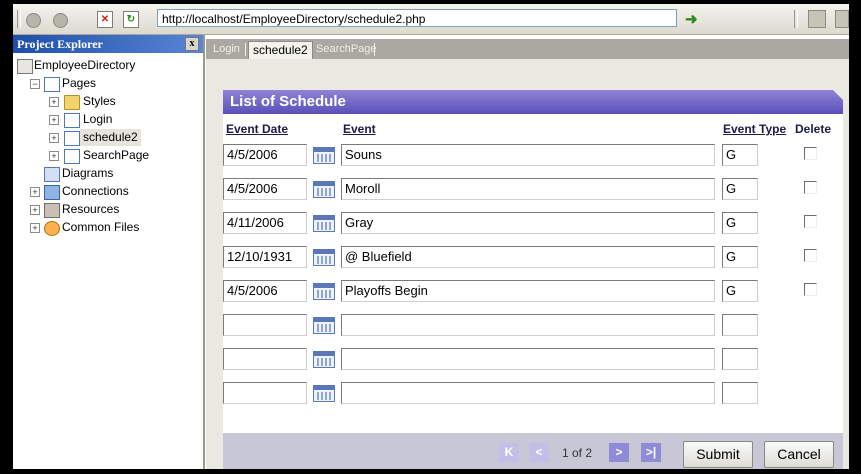  Describe the element at coordinates (72, 102) in the screenshot. I see `folder-icon` at that location.